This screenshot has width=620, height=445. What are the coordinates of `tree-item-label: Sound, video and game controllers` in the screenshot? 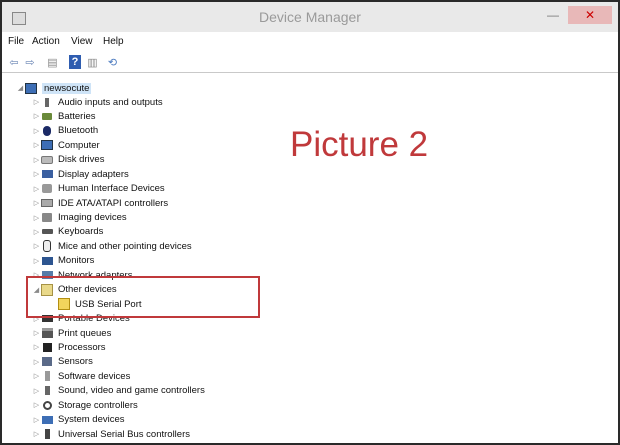 It's located at (131, 391).